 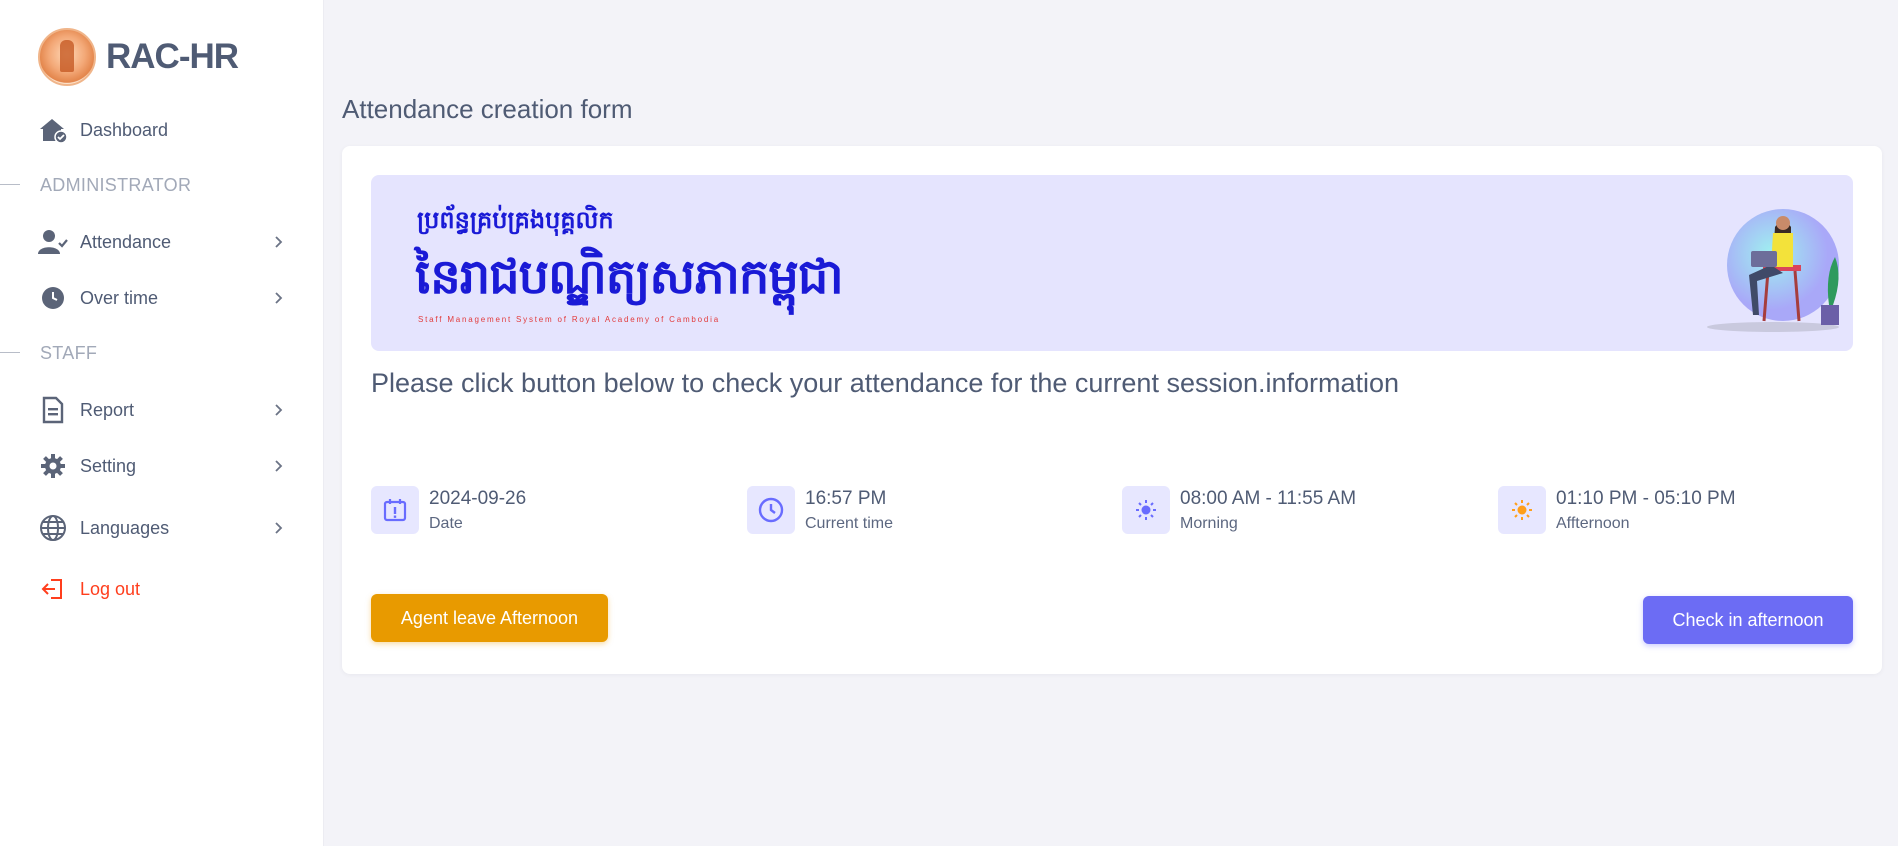 What do you see at coordinates (163, 410) in the screenshot?
I see `sidebar-item-report: Report` at bounding box center [163, 410].